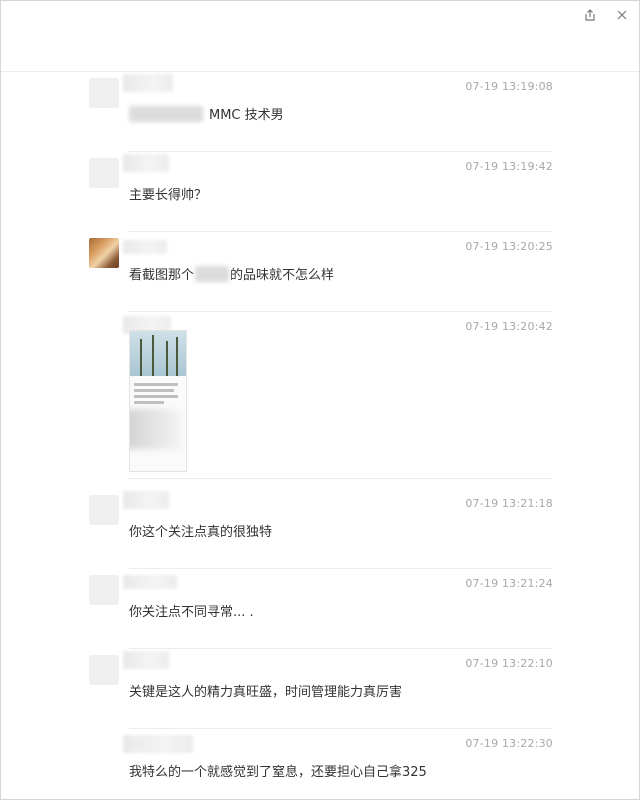 The image size is (640, 800). I want to click on message-text: 关键是这人的精力真旺盛，时间管理能力真厉害, so click(266, 692).